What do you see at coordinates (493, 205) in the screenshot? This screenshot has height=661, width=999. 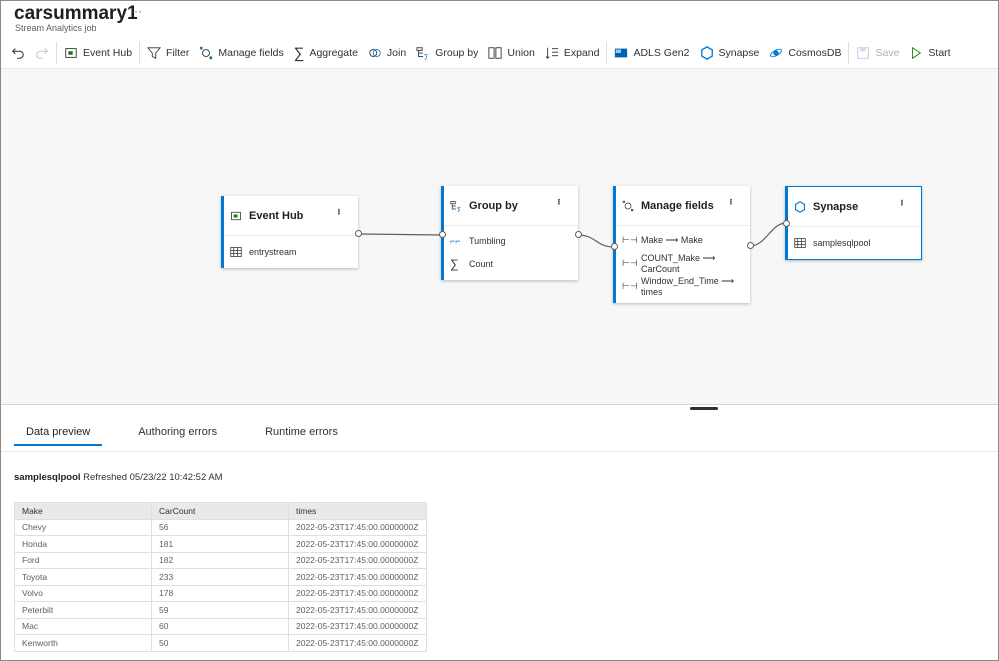 I see `node-title: Group by` at bounding box center [493, 205].